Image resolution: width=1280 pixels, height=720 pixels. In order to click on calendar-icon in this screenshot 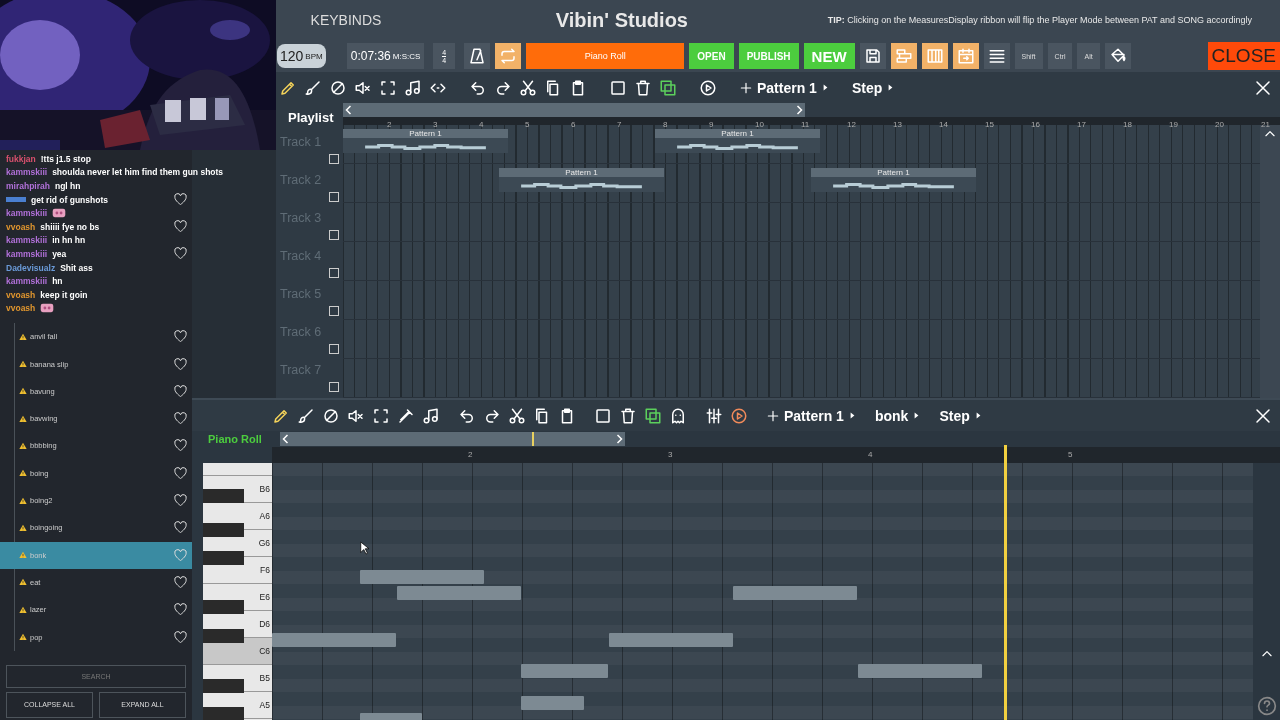, I will do `click(965, 56)`.